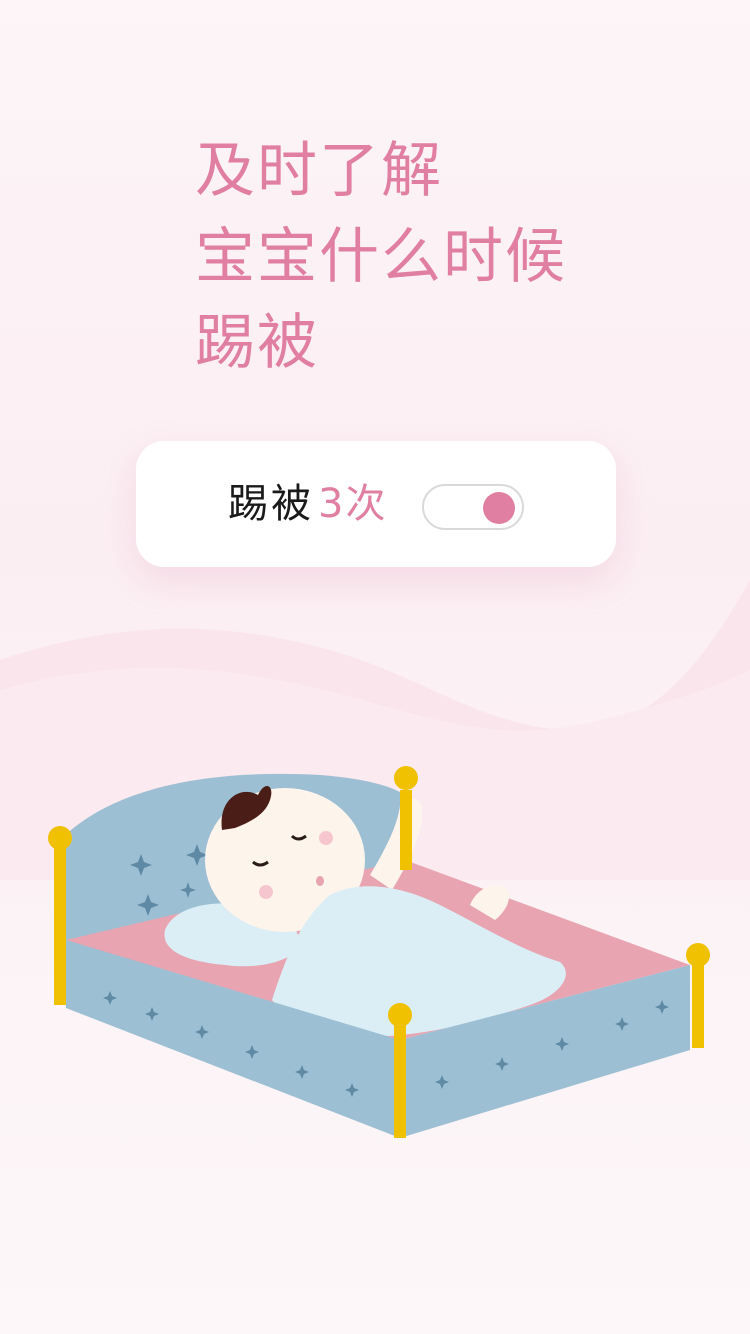 This screenshot has width=750, height=1334. What do you see at coordinates (271, 504) in the screenshot?
I see `kick-label: 踢被` at bounding box center [271, 504].